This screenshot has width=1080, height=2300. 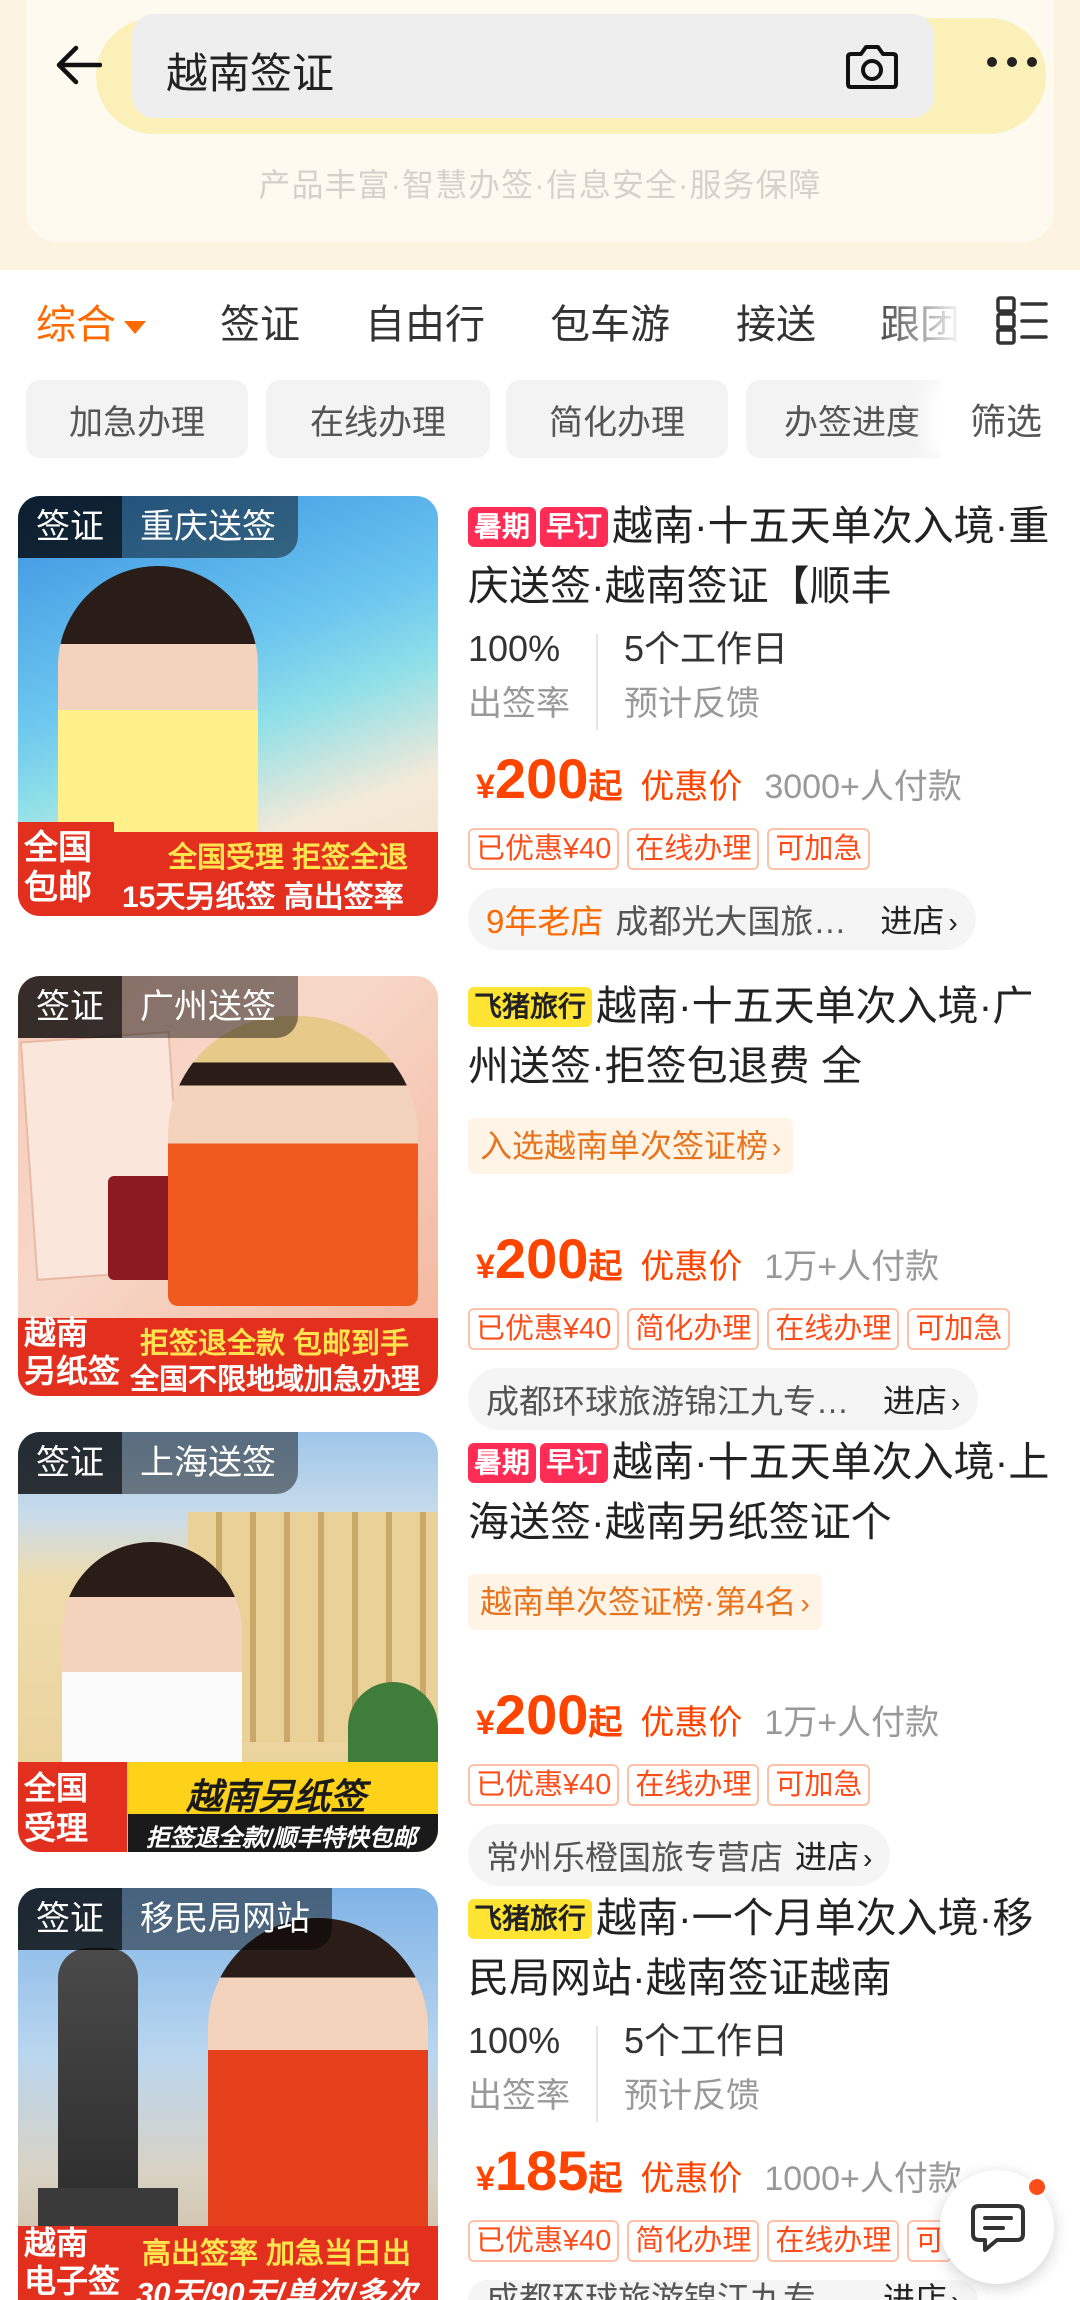 What do you see at coordinates (260, 321) in the screenshot?
I see `tab-visa: 签证` at bounding box center [260, 321].